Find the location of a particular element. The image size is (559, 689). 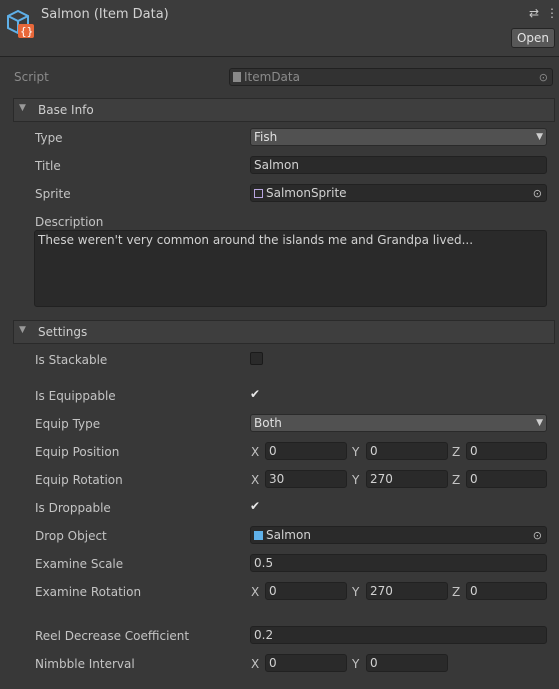

sprite-value: SalmonSprite is located at coordinates (306, 193).